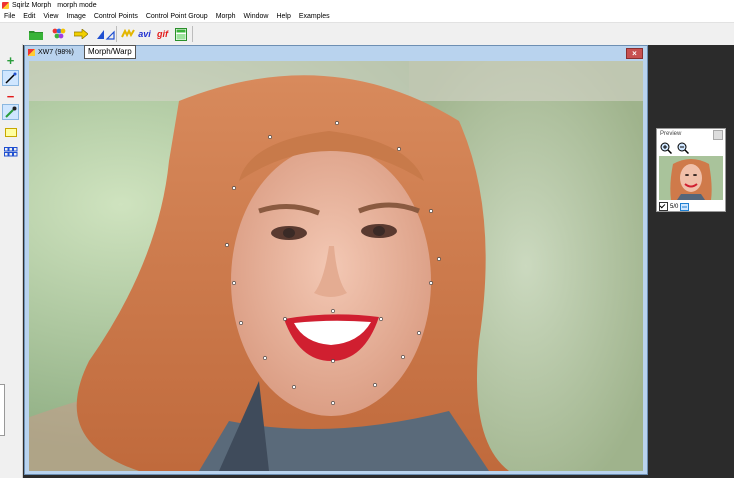 The height and width of the screenshot is (478, 734). What do you see at coordinates (50, 16) in the screenshot?
I see `menu-view: View` at bounding box center [50, 16].